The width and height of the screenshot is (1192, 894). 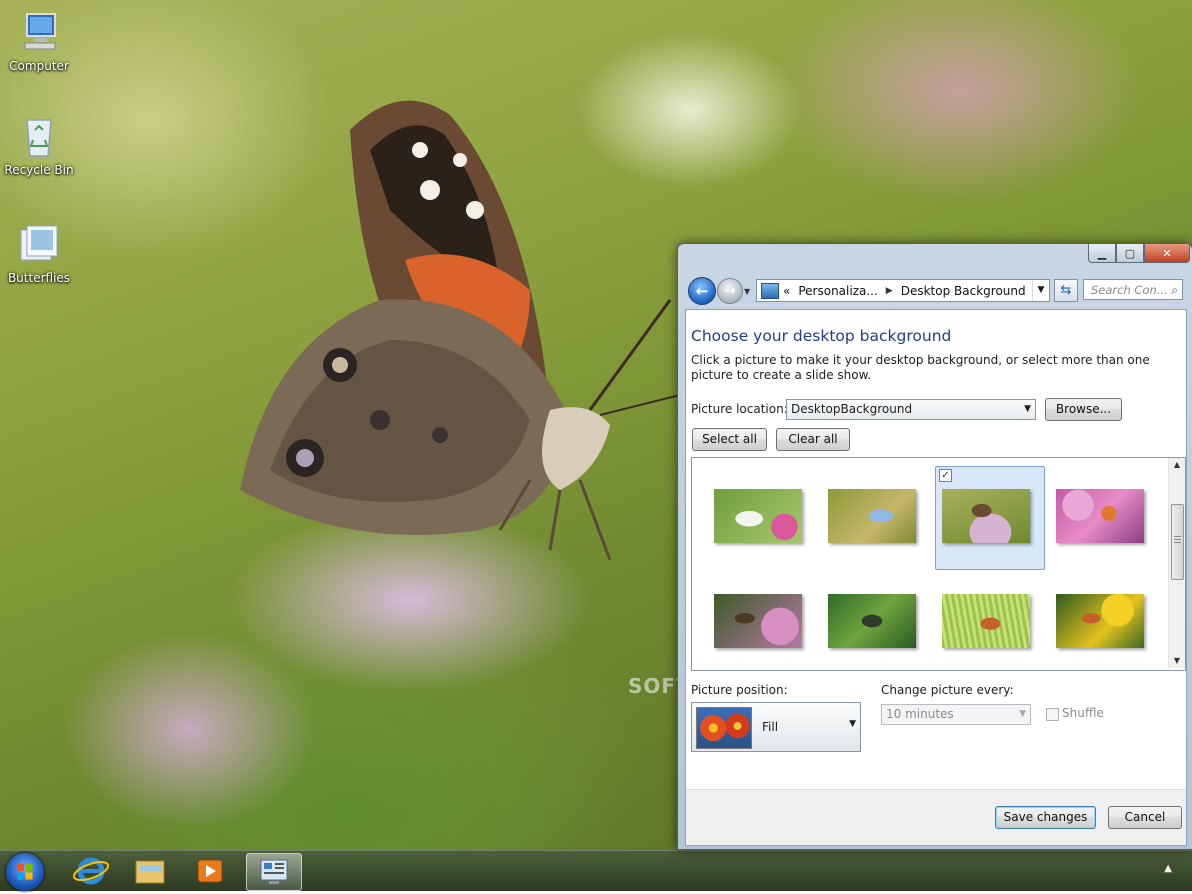 What do you see at coordinates (1045, 817) in the screenshot?
I see `save-changes-button: Save changes` at bounding box center [1045, 817].